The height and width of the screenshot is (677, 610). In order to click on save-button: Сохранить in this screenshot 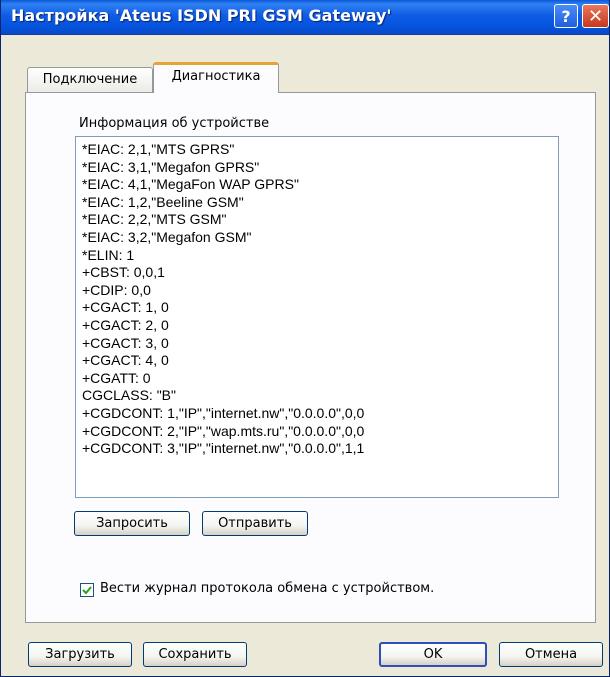, I will do `click(195, 654)`.